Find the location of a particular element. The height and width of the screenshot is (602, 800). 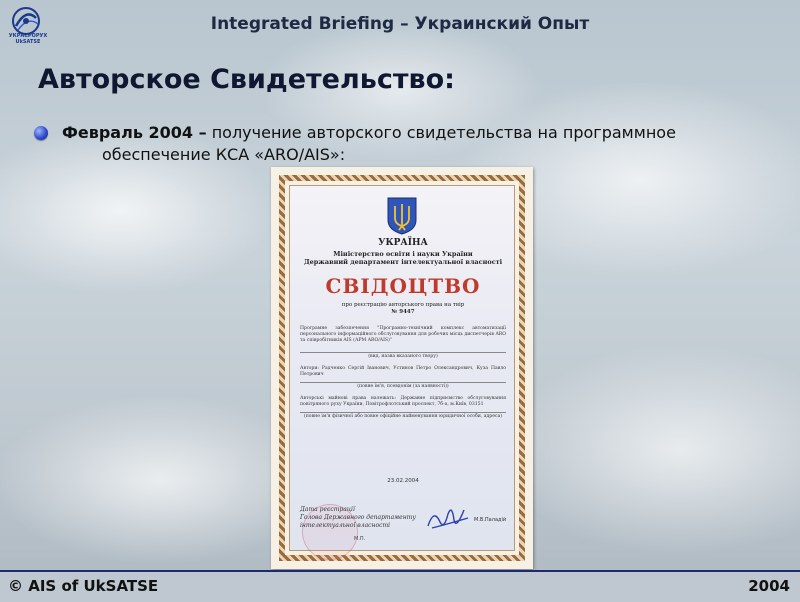

certificate-sign-label3: інтелектуальної власності is located at coordinates (345, 525).